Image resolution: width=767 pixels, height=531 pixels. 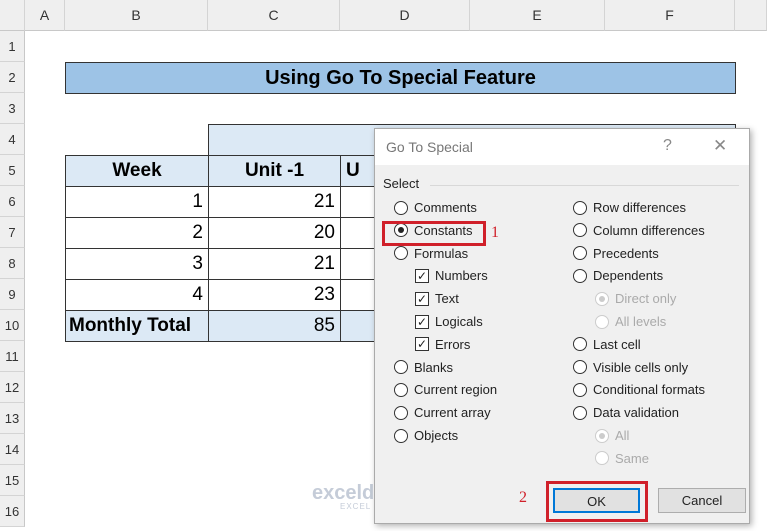 What do you see at coordinates (702, 500) in the screenshot?
I see `cancel-button: Cancel` at bounding box center [702, 500].